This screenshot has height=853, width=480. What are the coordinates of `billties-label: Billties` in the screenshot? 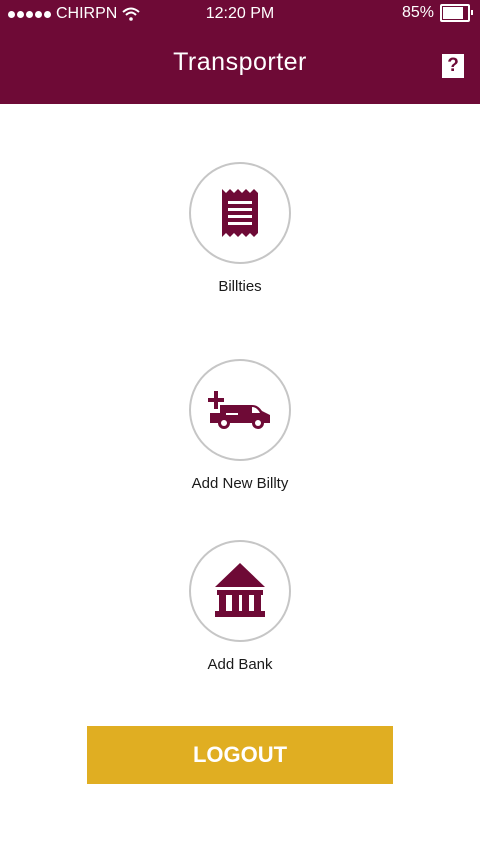 It's located at (240, 286).